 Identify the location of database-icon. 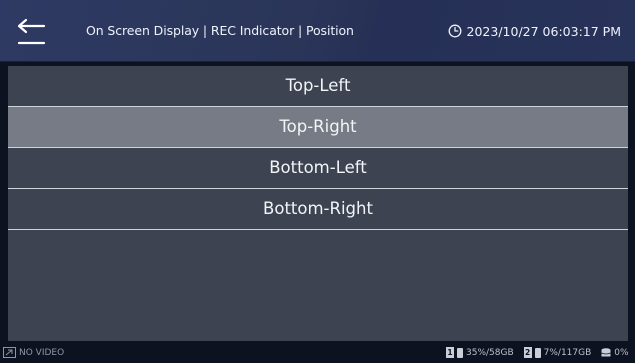
(606, 351).